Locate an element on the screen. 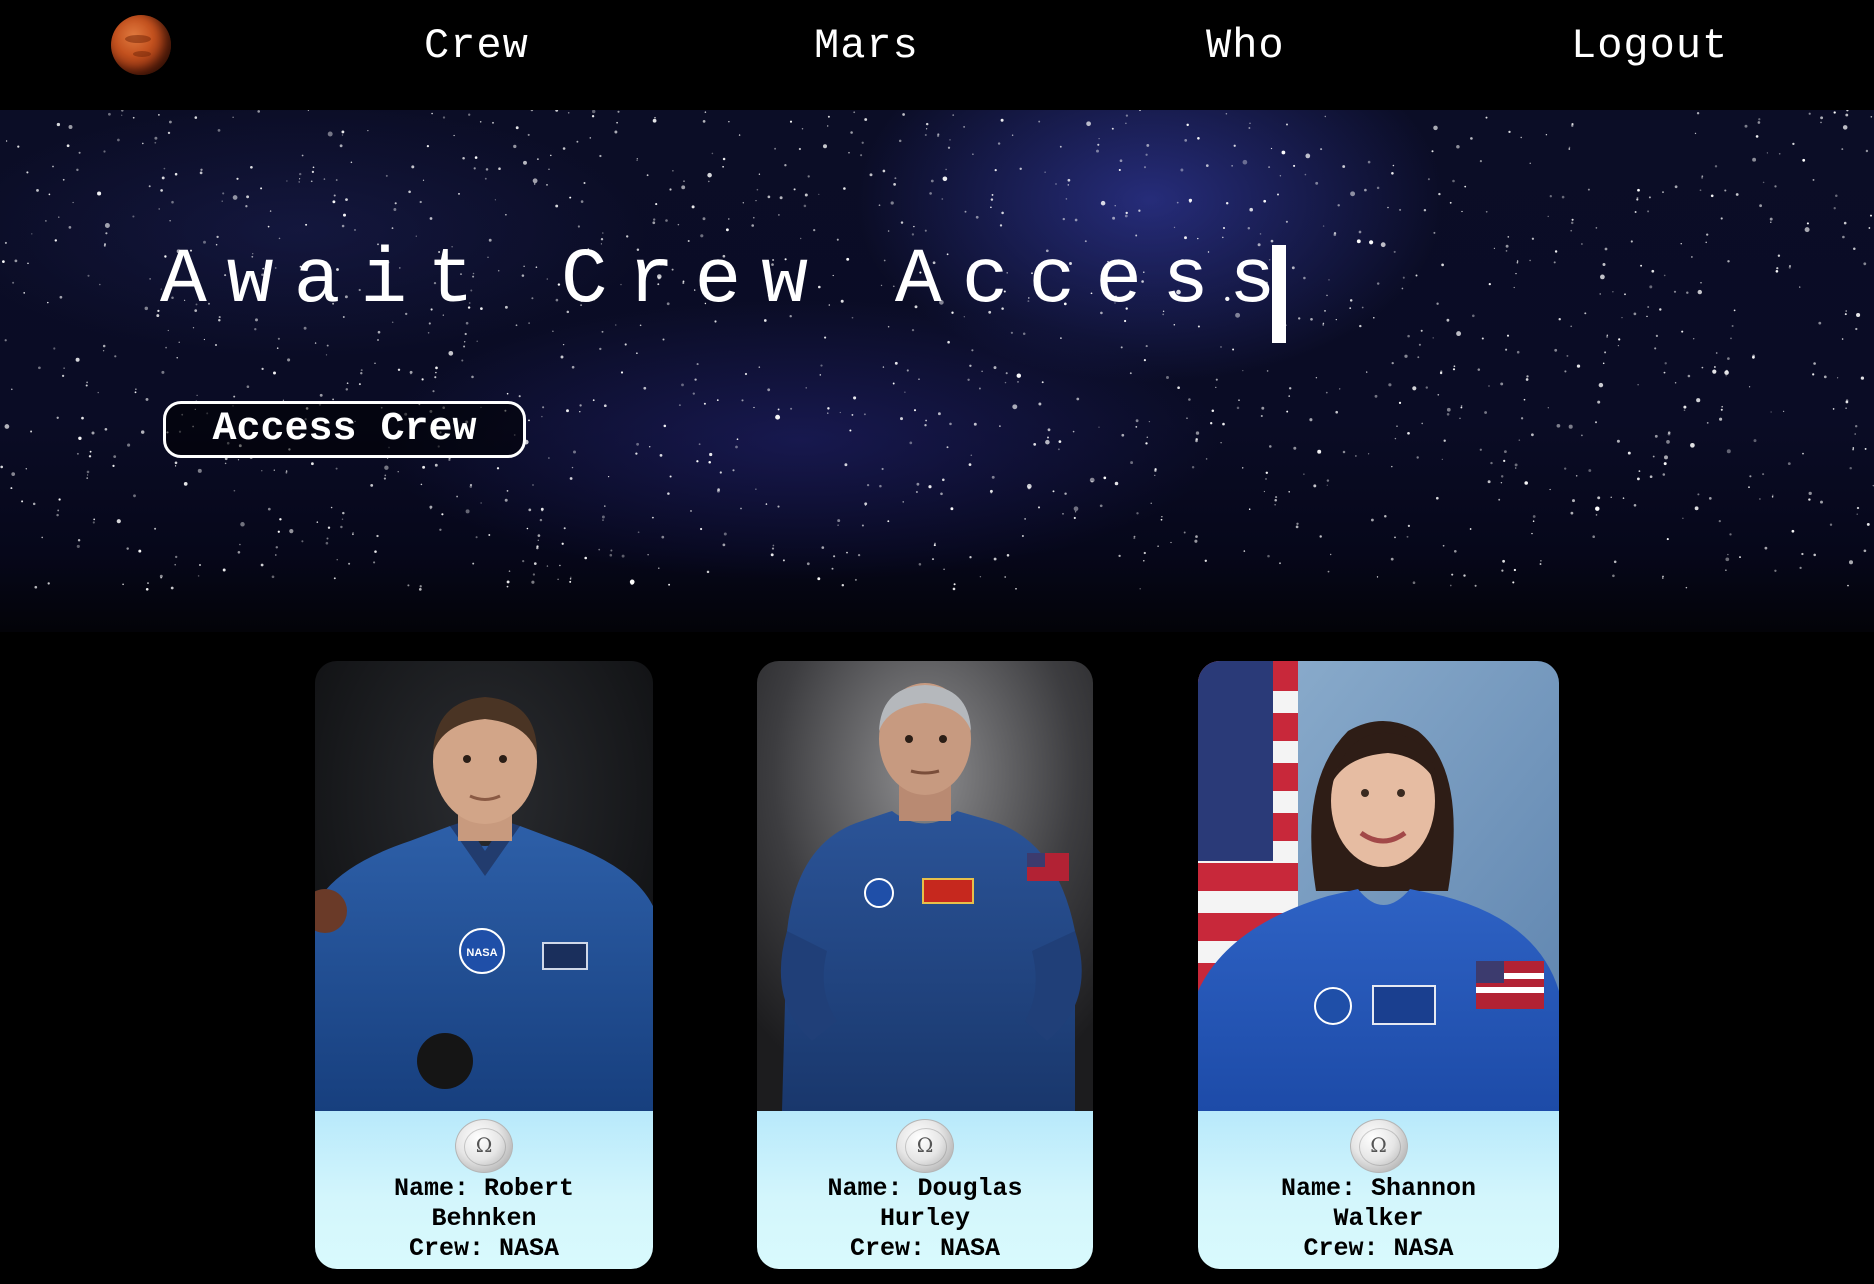 The width and height of the screenshot is (1874, 1284). svg-text: NASA is located at coordinates (481, 953).